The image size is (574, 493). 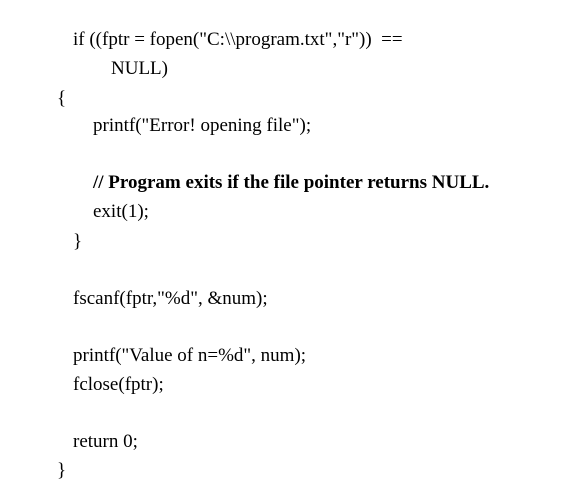 What do you see at coordinates (190, 355) in the screenshot?
I see `printf-value-line: printf("Value of n=%d", num);` at bounding box center [190, 355].